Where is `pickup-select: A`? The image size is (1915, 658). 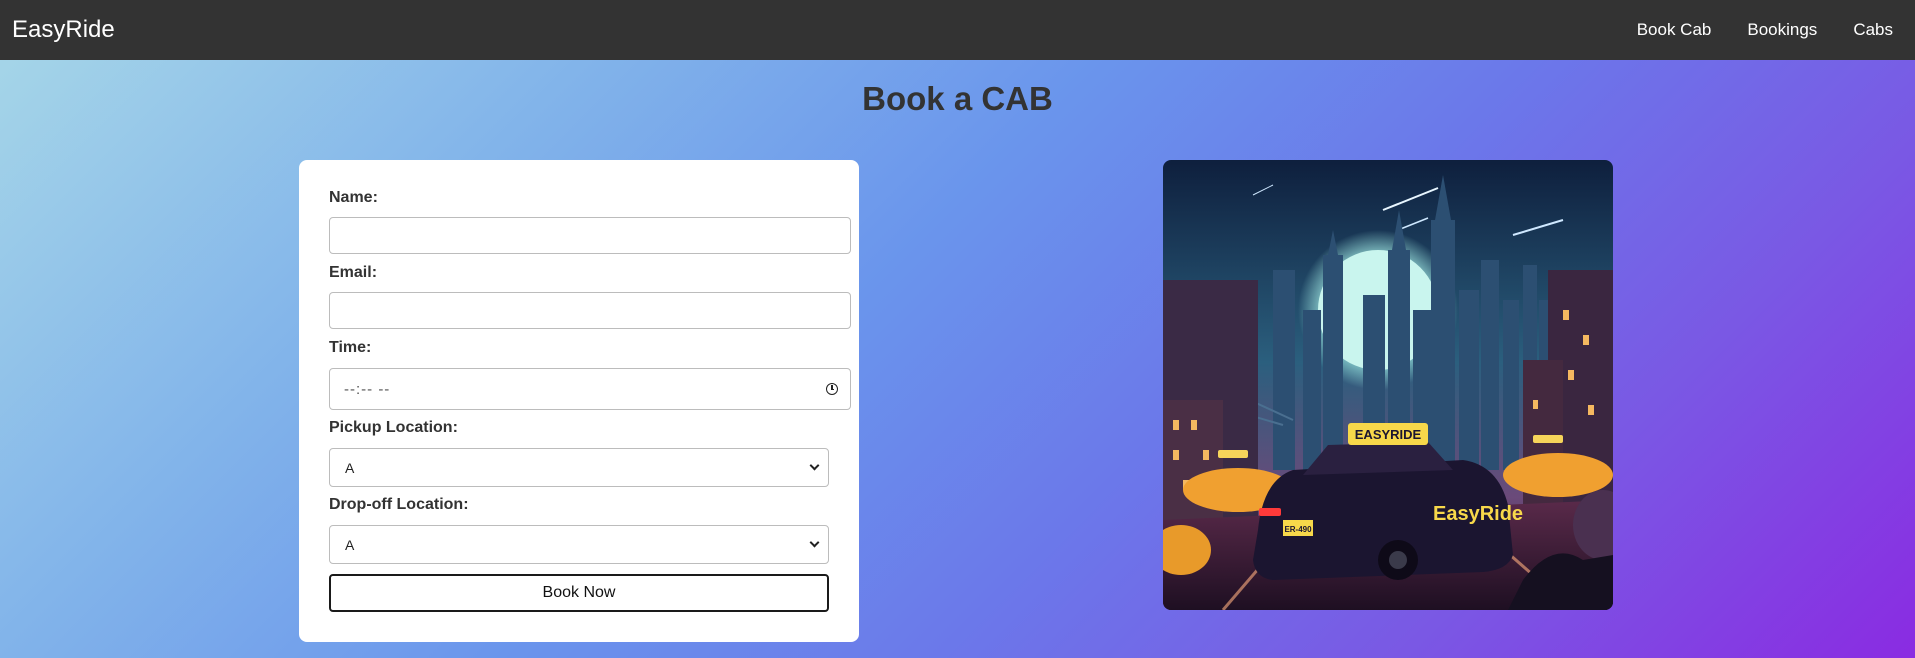
pickup-select: A is located at coordinates (579, 467).